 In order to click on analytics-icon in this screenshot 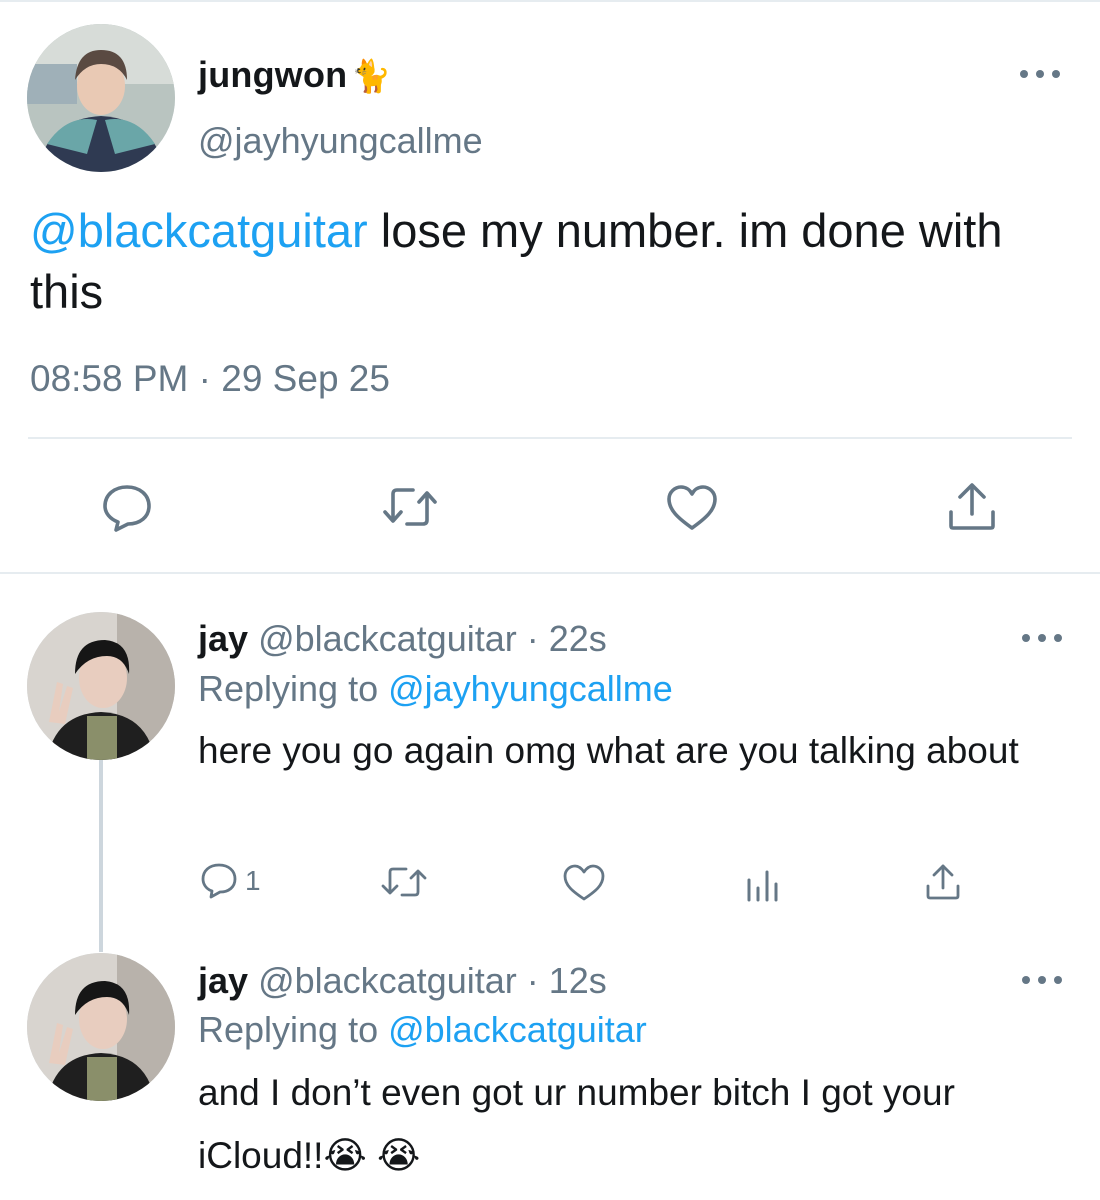, I will do `click(764, 884)`.